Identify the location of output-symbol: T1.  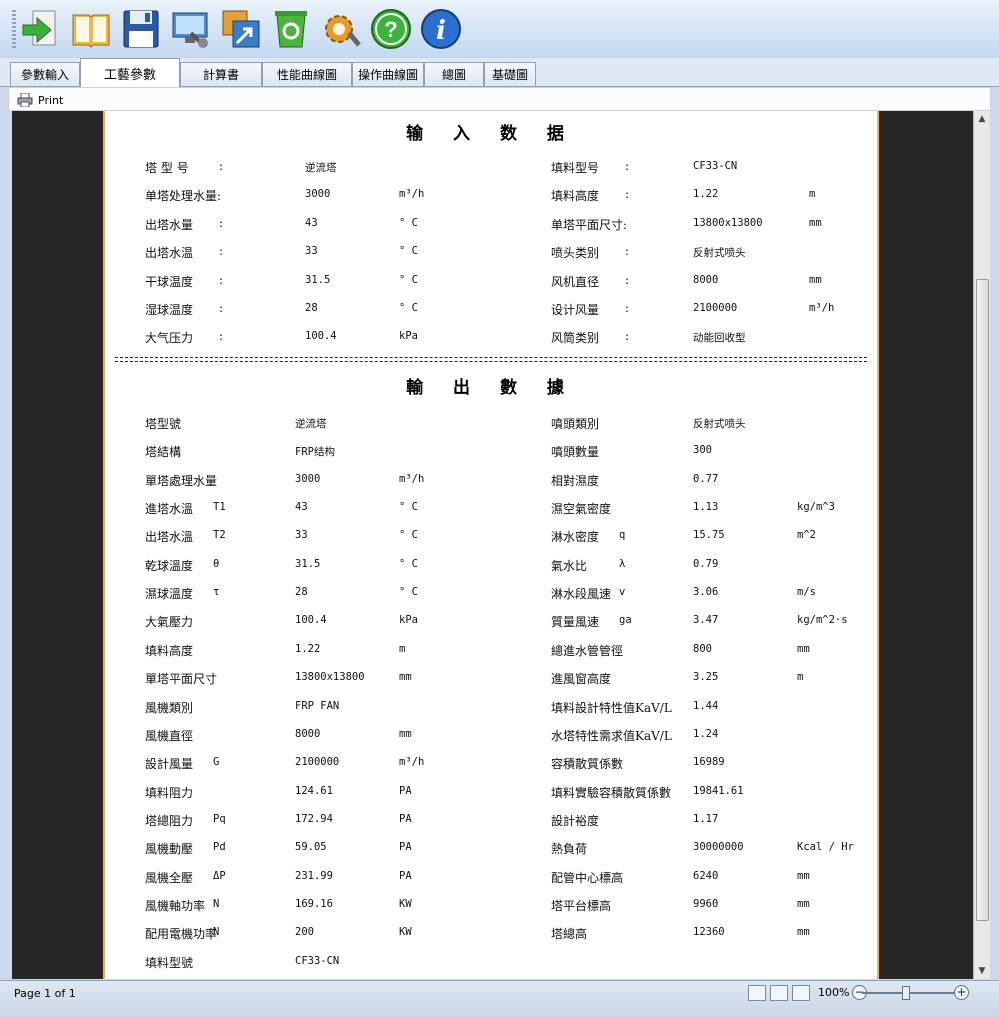
(219, 507).